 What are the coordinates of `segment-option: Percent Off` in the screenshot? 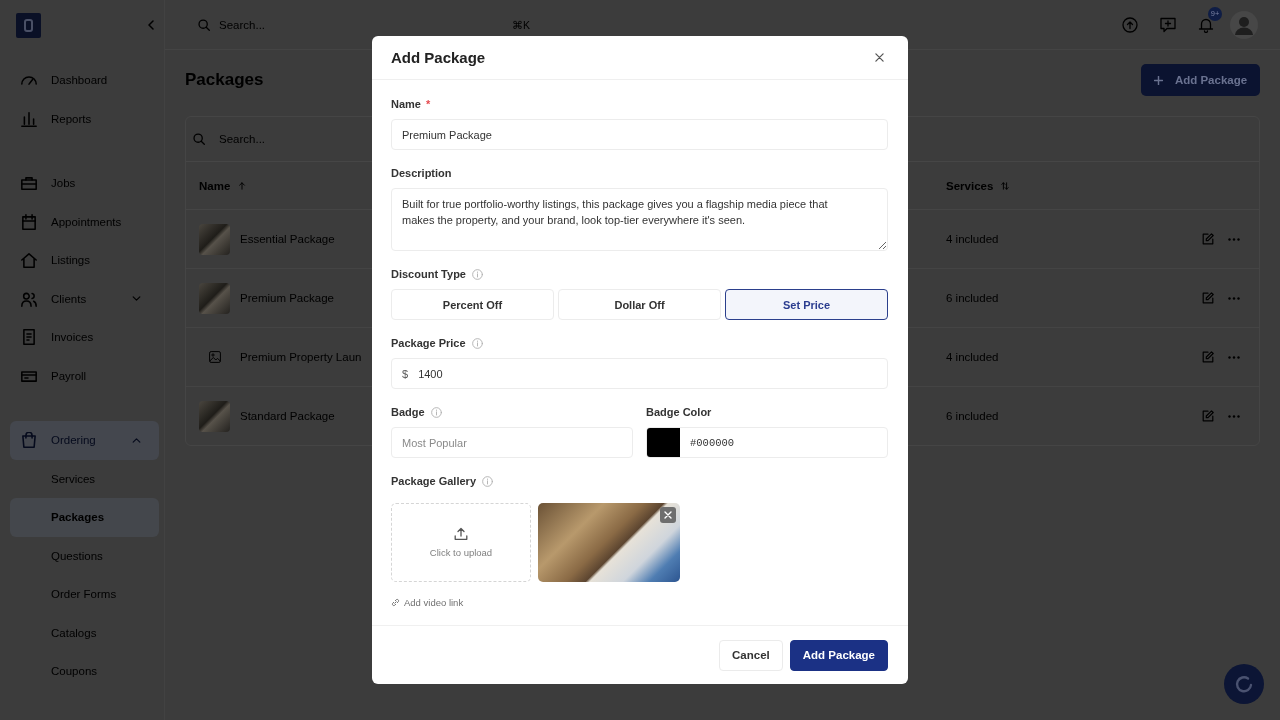 It's located at (472, 304).